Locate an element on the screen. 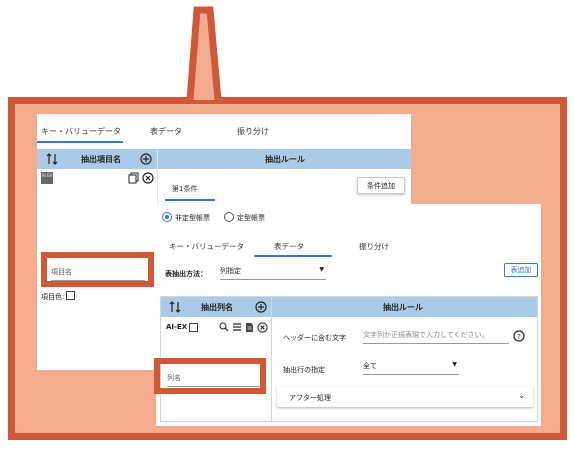  ai-ex-checkbox is located at coordinates (193, 327).